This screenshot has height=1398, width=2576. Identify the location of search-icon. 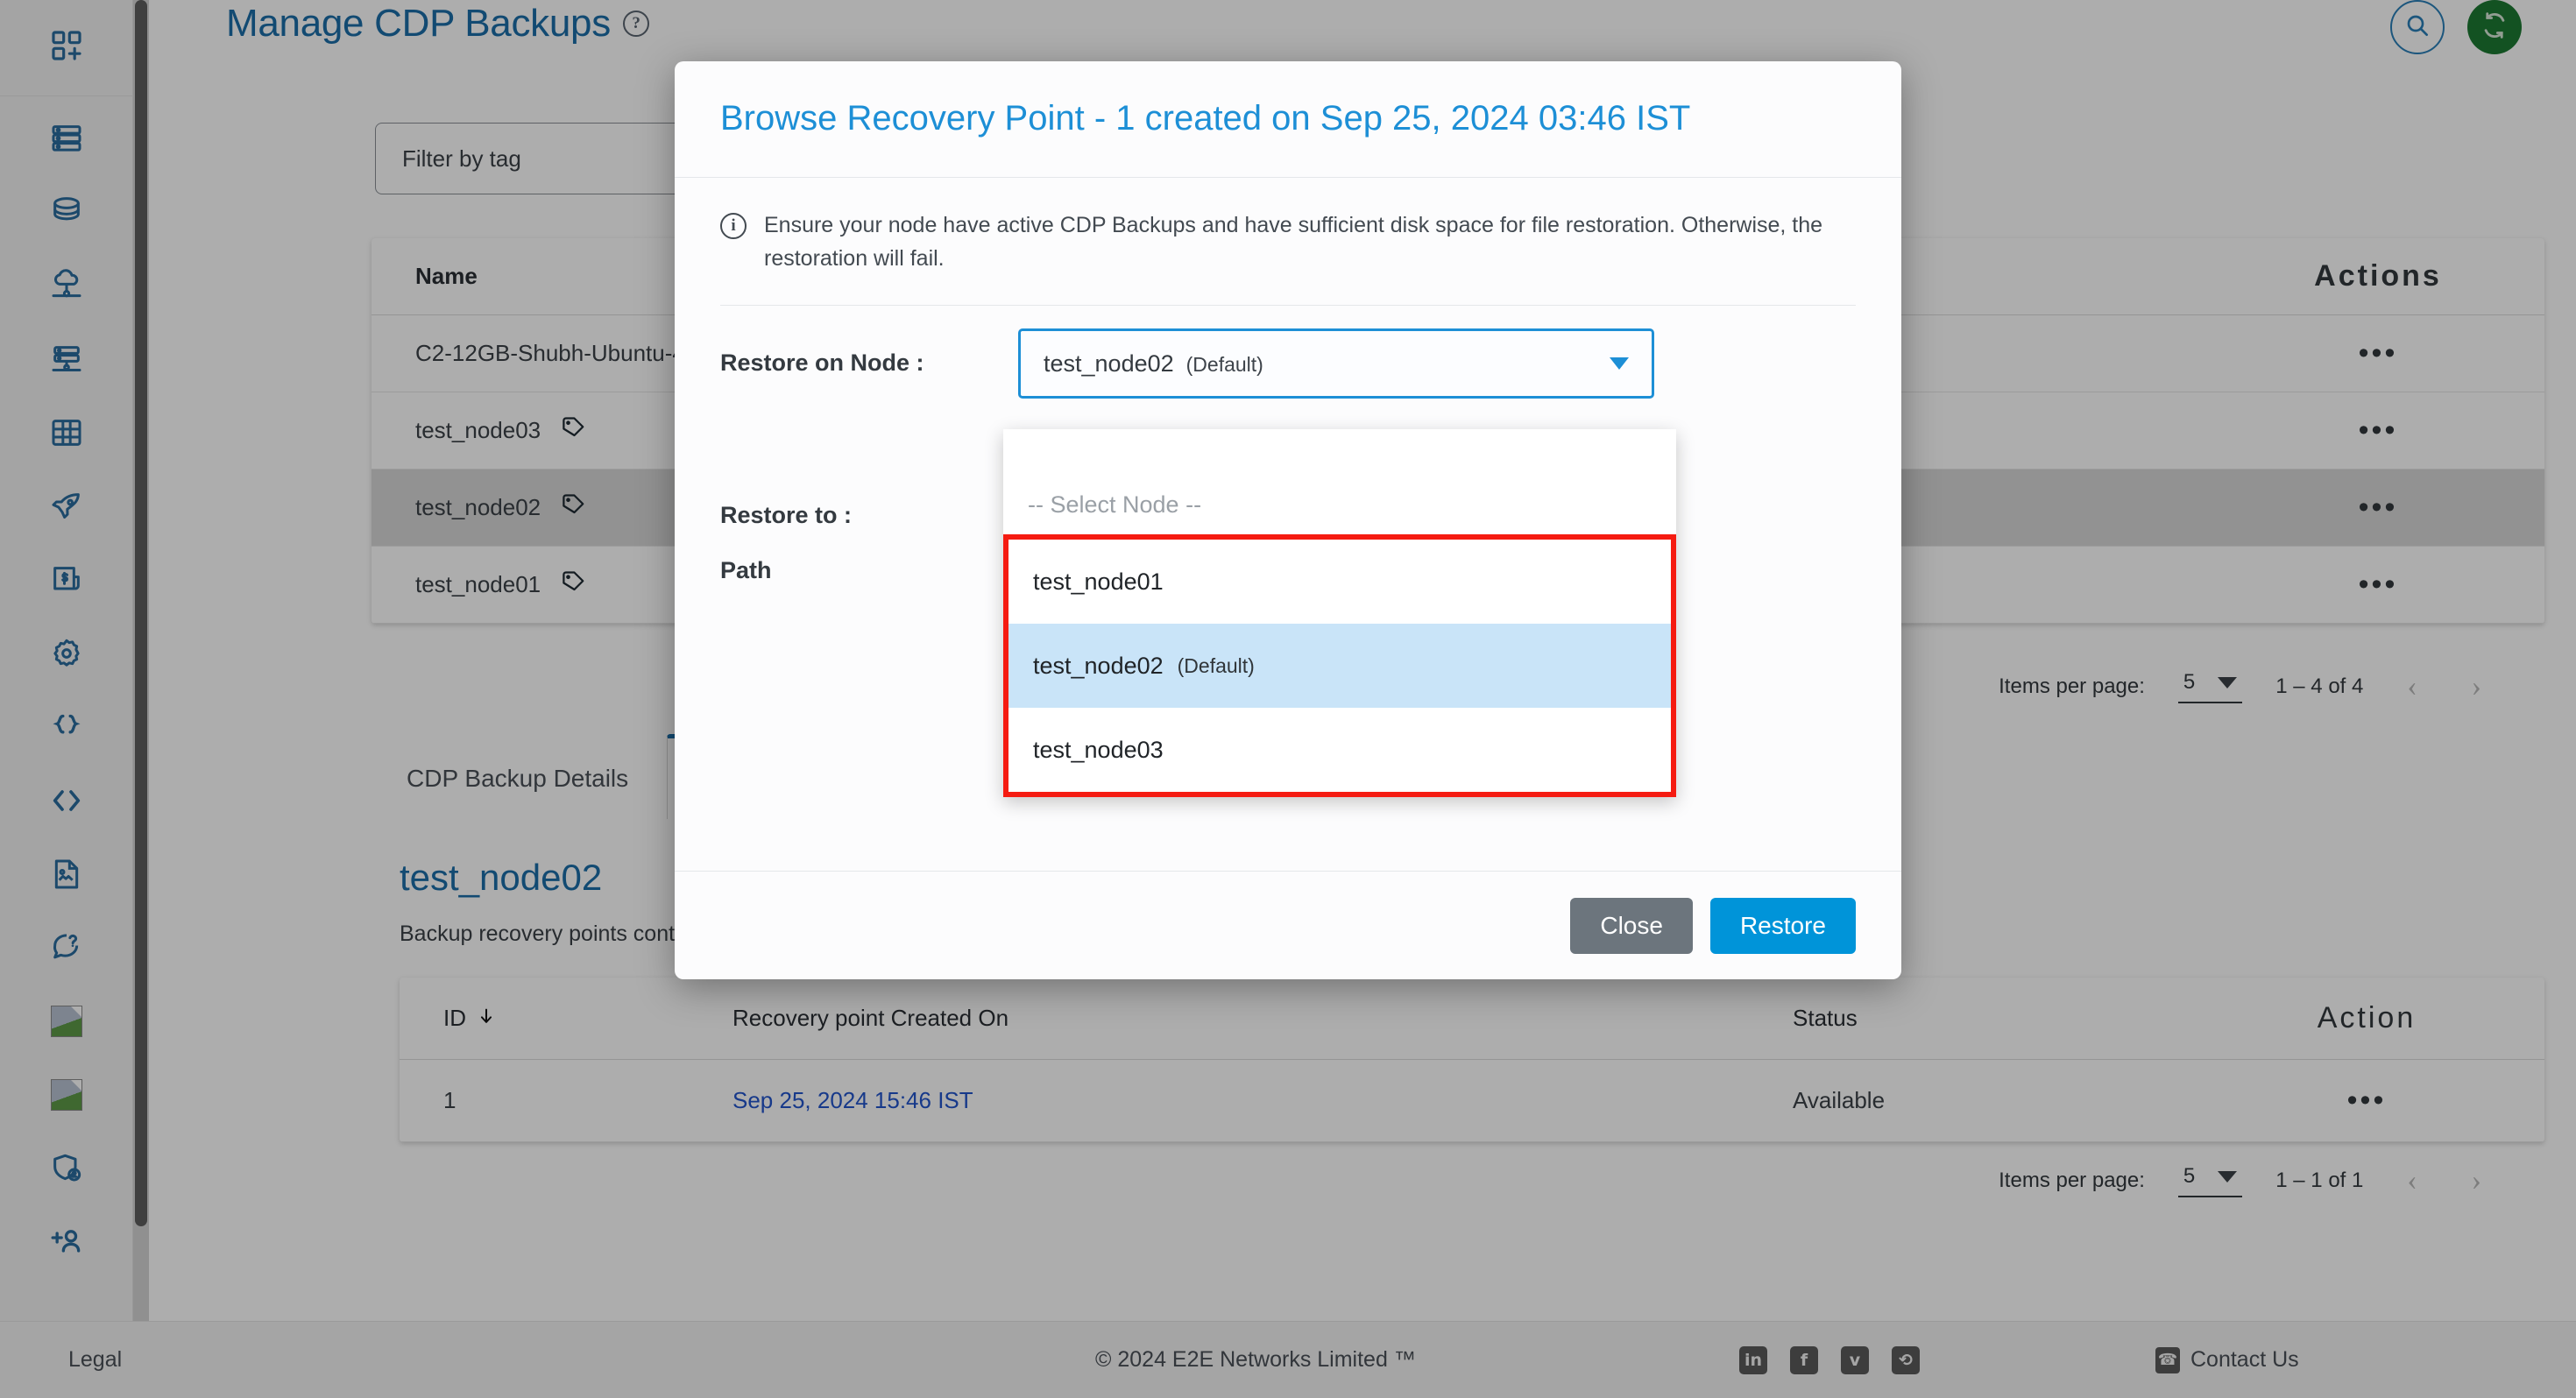
(2417, 27).